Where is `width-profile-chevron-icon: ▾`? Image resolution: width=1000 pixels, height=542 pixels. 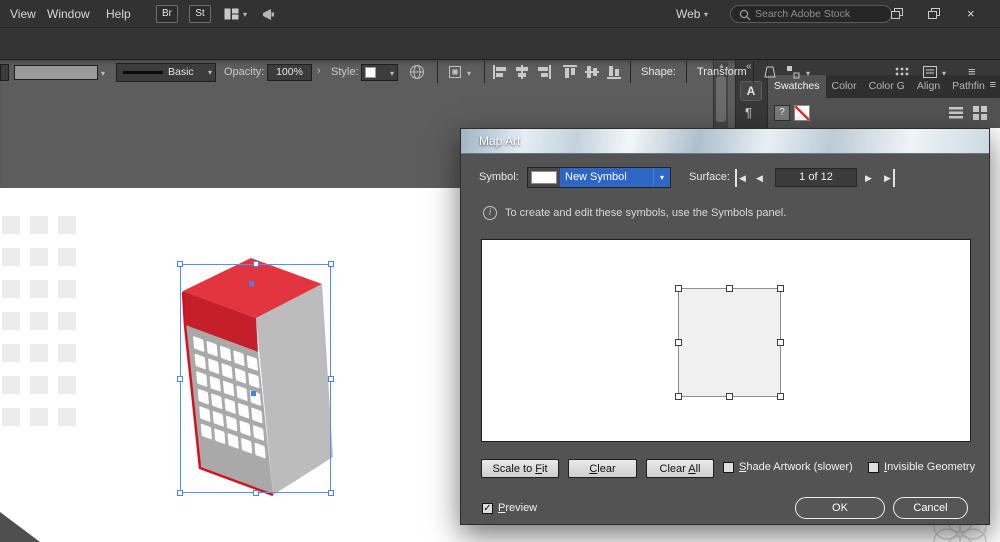 width-profile-chevron-icon: ▾ is located at coordinates (103, 73).